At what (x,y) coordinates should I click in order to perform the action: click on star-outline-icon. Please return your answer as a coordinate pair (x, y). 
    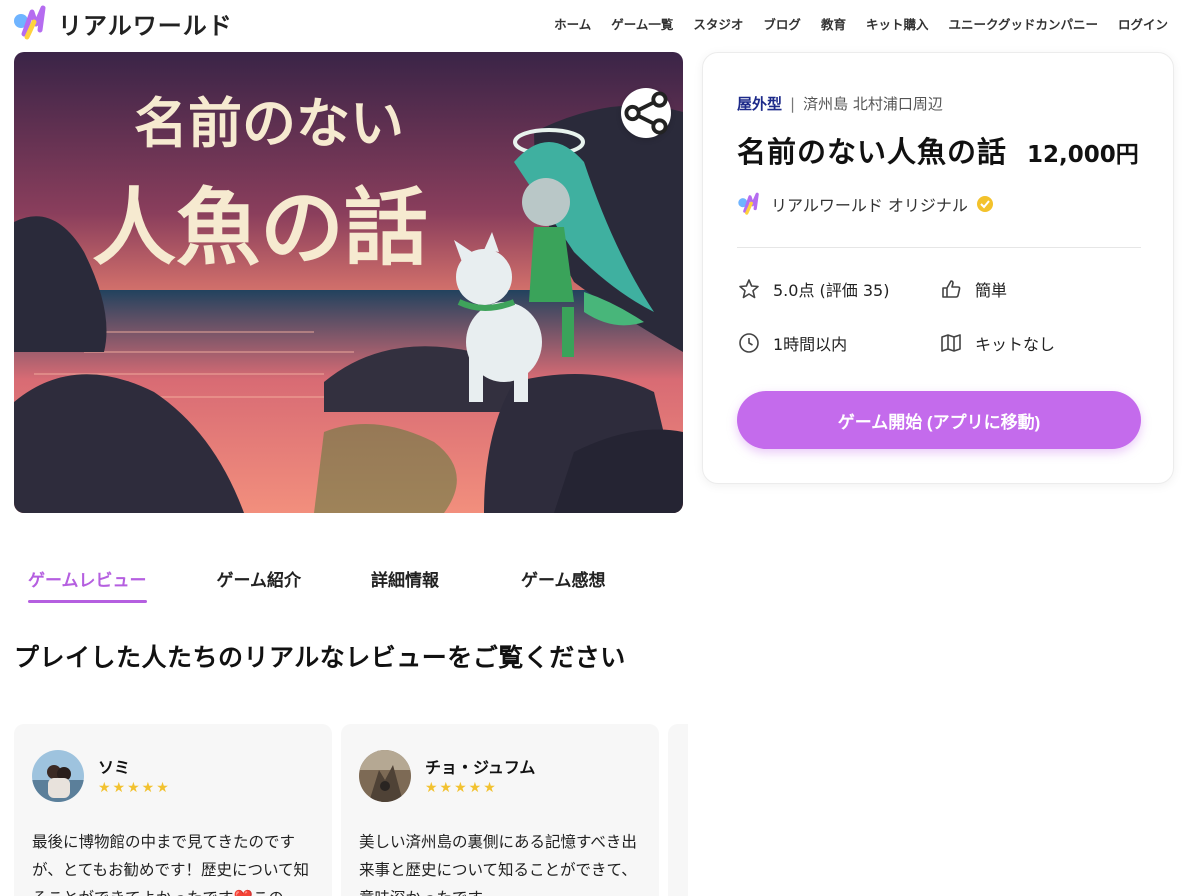
    Looking at the image, I should click on (749, 289).